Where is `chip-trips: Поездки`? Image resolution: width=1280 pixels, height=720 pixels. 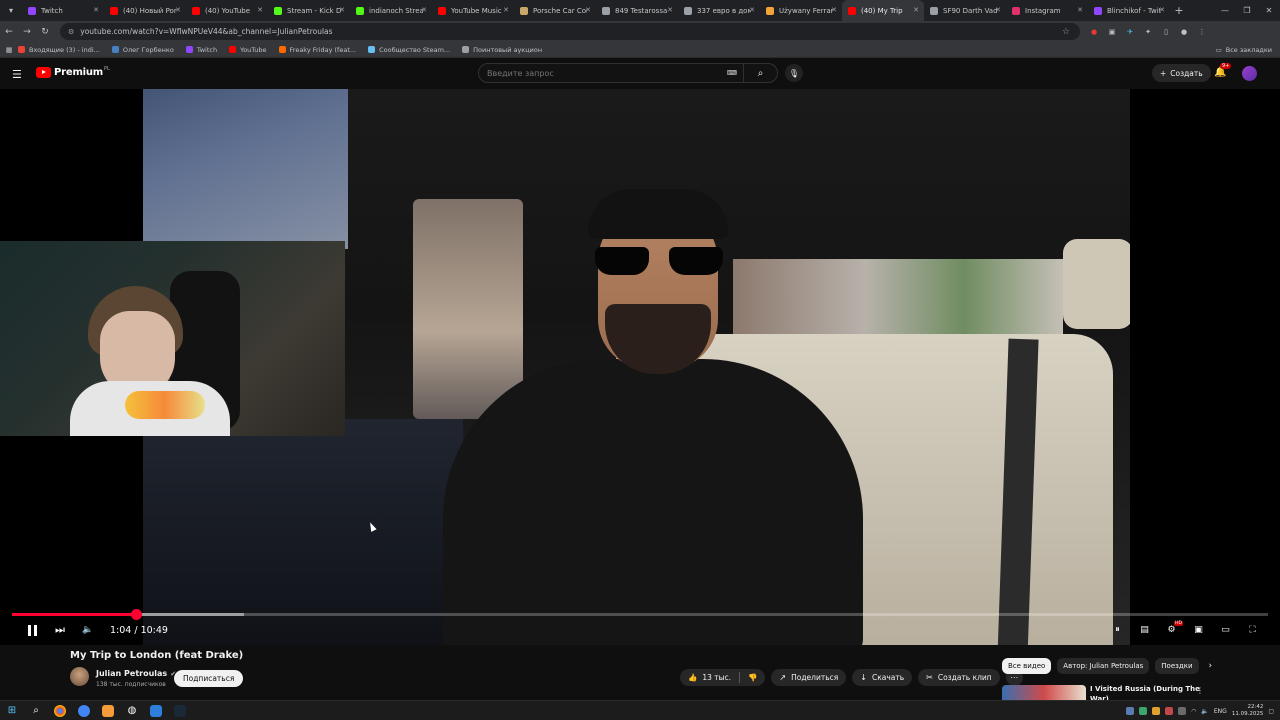 chip-trips: Поездки is located at coordinates (1177, 666).